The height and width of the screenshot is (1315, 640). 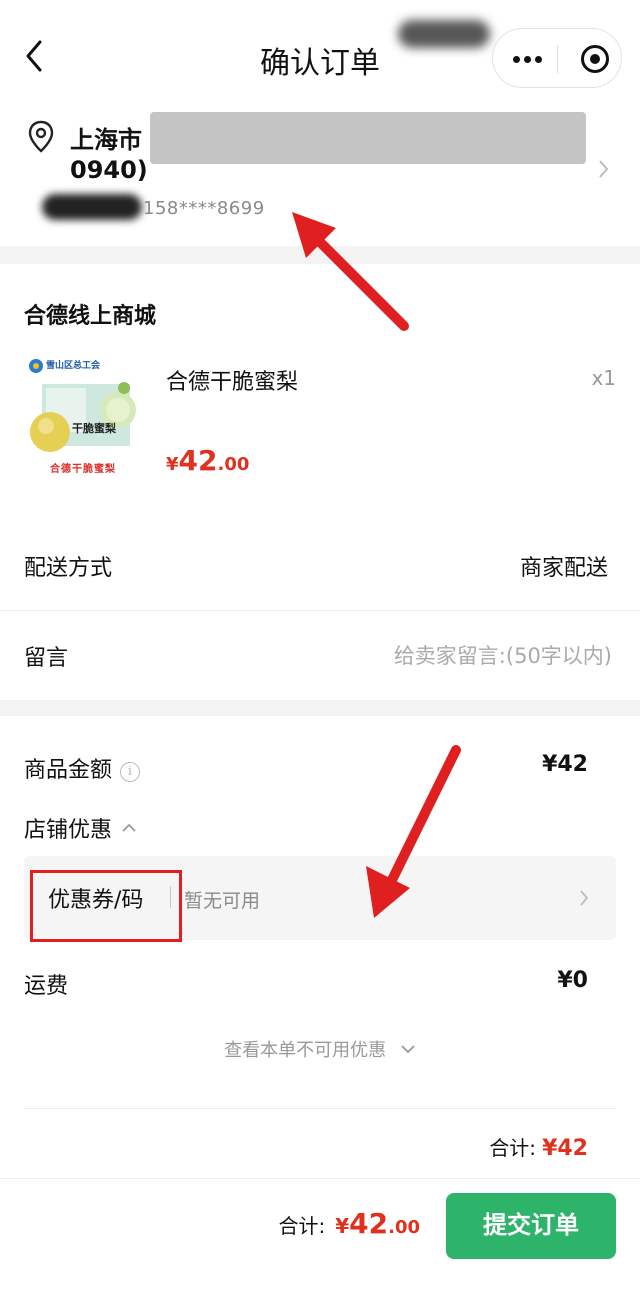 I want to click on product-image-caption: 合德干脆蜜梨, so click(x=83, y=469).